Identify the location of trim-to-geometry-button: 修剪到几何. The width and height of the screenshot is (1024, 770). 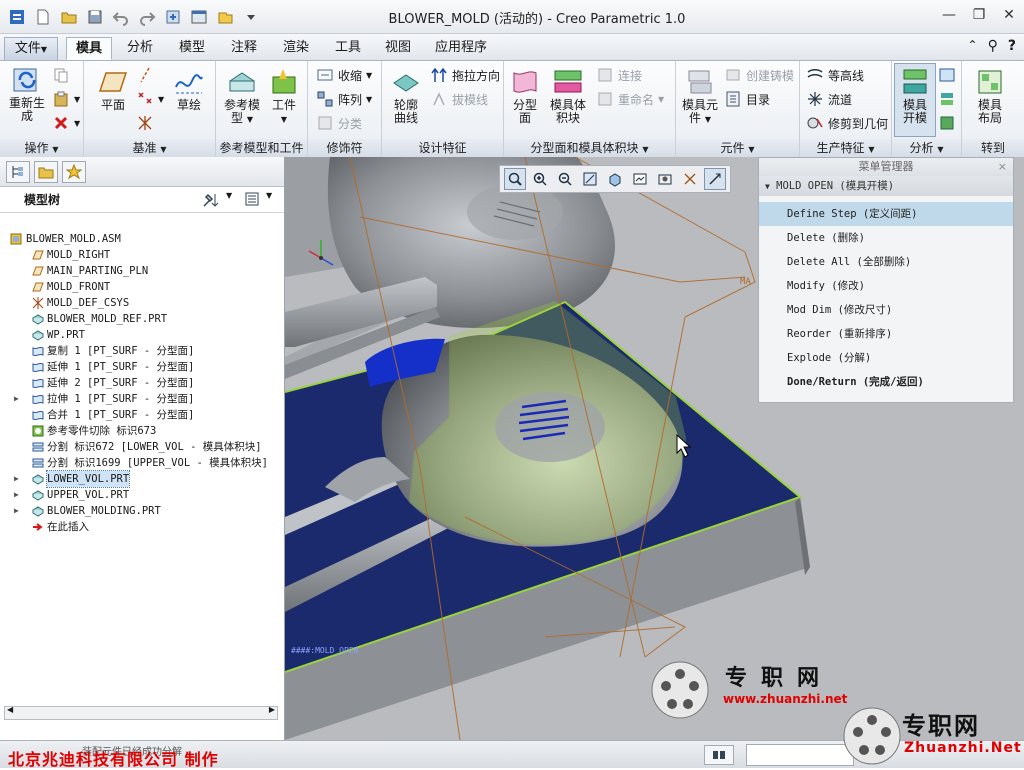
(847, 123).